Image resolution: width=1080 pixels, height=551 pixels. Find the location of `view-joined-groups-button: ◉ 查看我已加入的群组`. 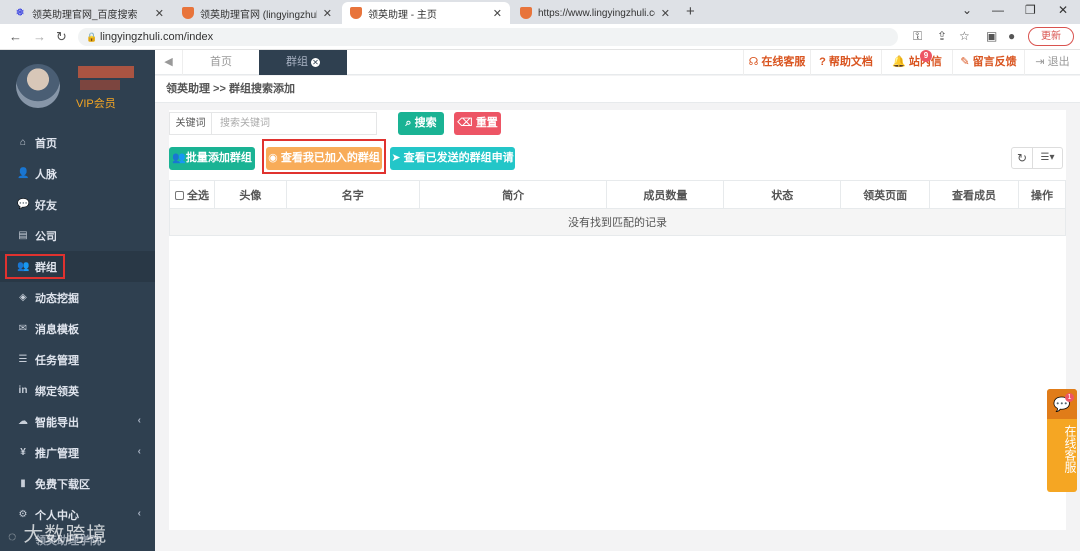

view-joined-groups-button: ◉ 查看我已加入的群组 is located at coordinates (324, 158).